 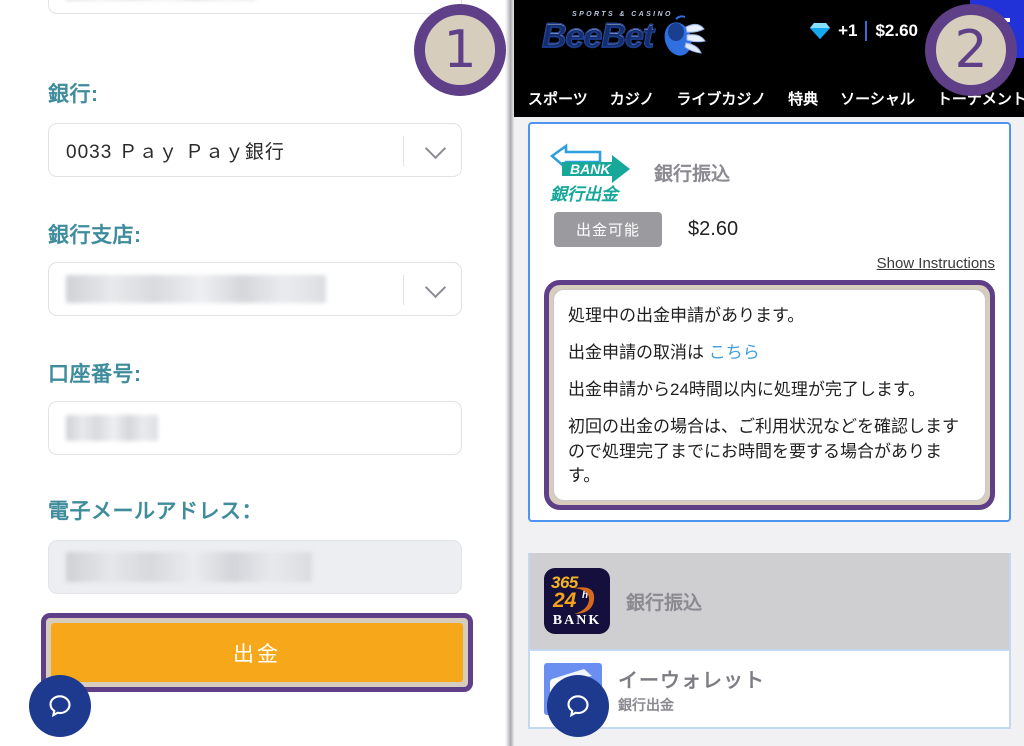 What do you see at coordinates (175, 152) in the screenshot?
I see `bank-select-value: 0033 Ｐａｙ Ｐａｙ銀行` at bounding box center [175, 152].